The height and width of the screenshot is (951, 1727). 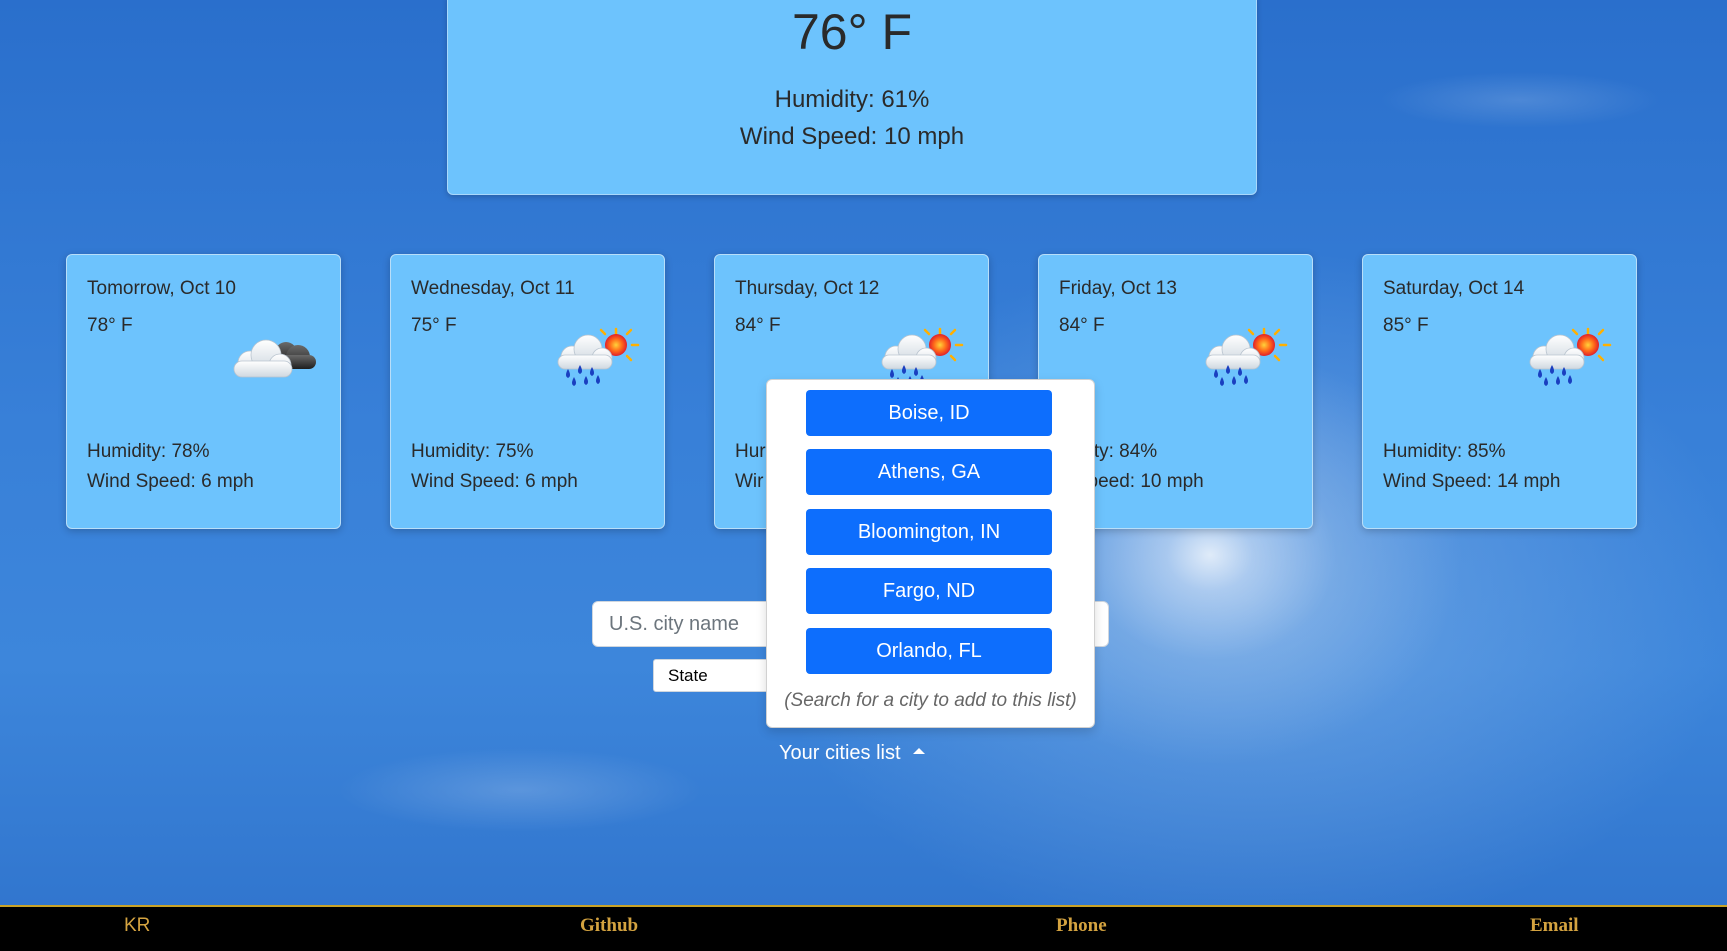 What do you see at coordinates (807, 288) in the screenshot?
I see `forecast-date: Thursday, Oct 12` at bounding box center [807, 288].